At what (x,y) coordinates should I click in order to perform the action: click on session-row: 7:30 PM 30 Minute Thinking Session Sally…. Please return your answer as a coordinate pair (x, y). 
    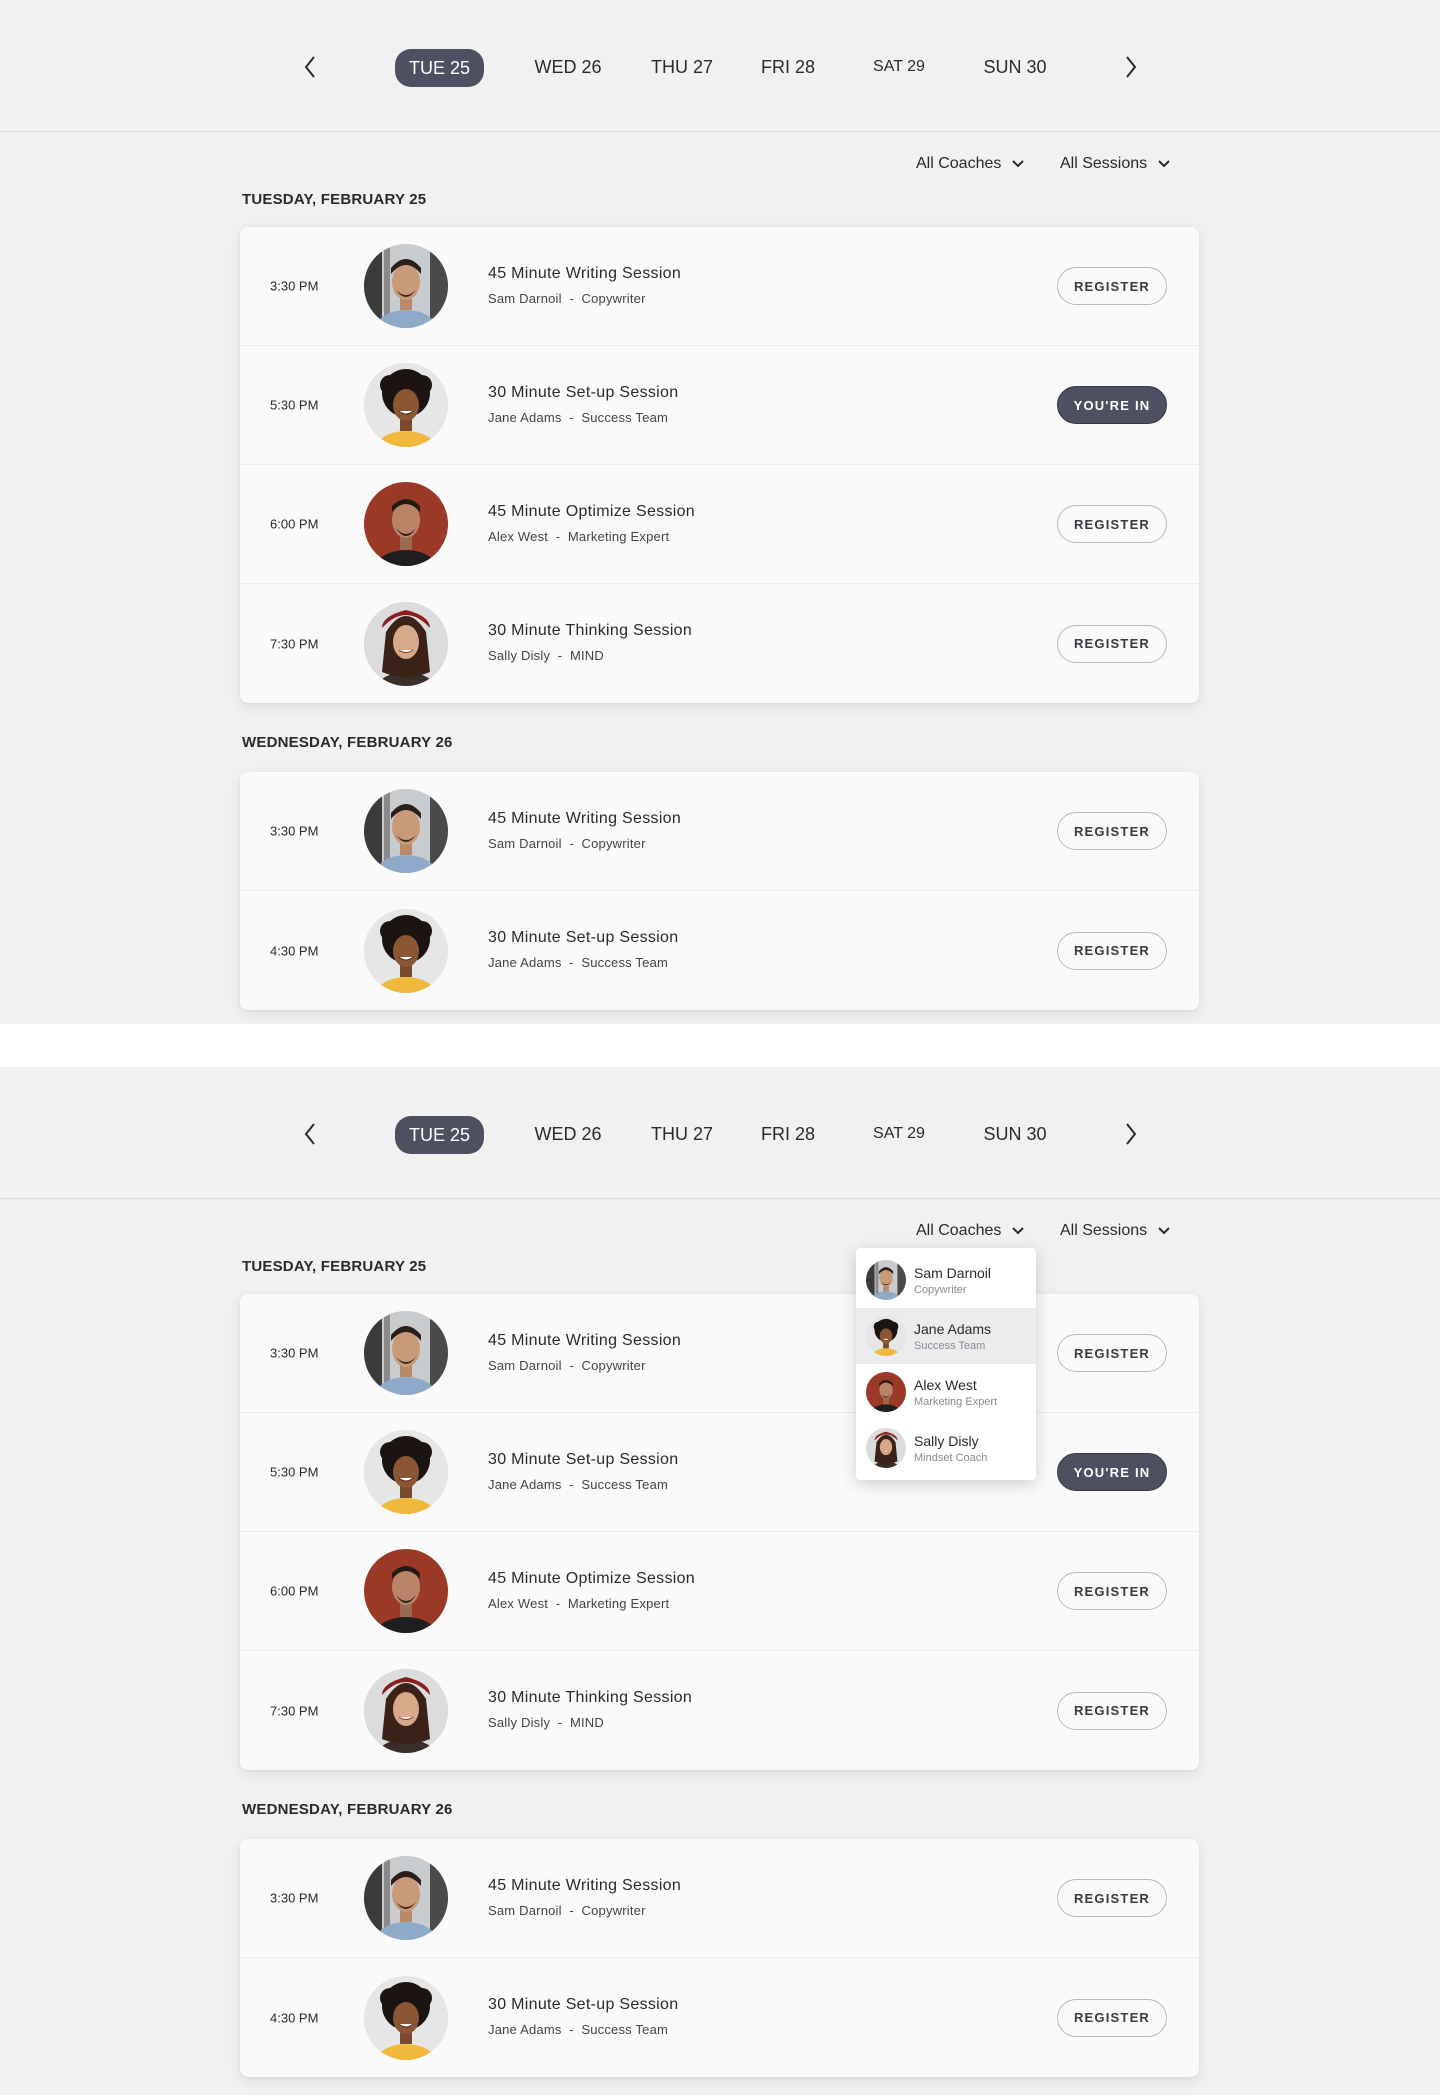
    Looking at the image, I should click on (719, 643).